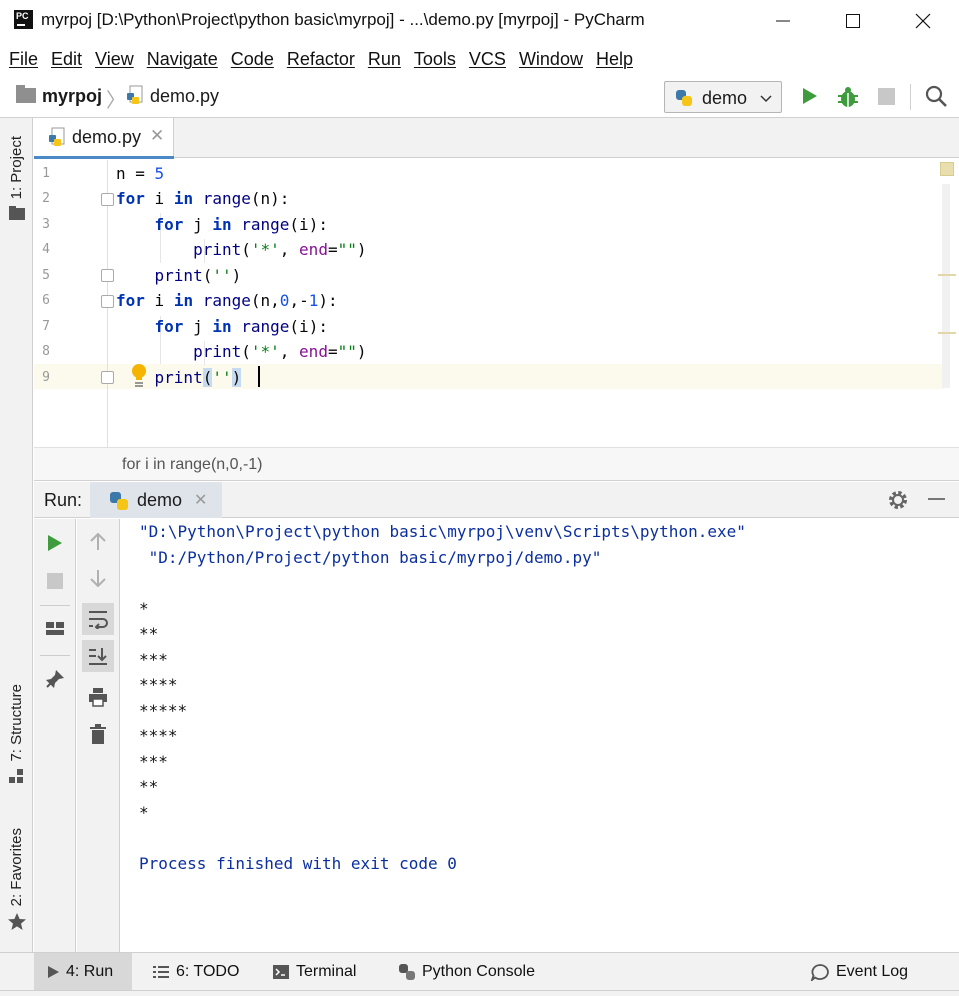  Describe the element at coordinates (496, 500) in the screenshot. I see `run-panel-header: Run: demo ✕` at that location.